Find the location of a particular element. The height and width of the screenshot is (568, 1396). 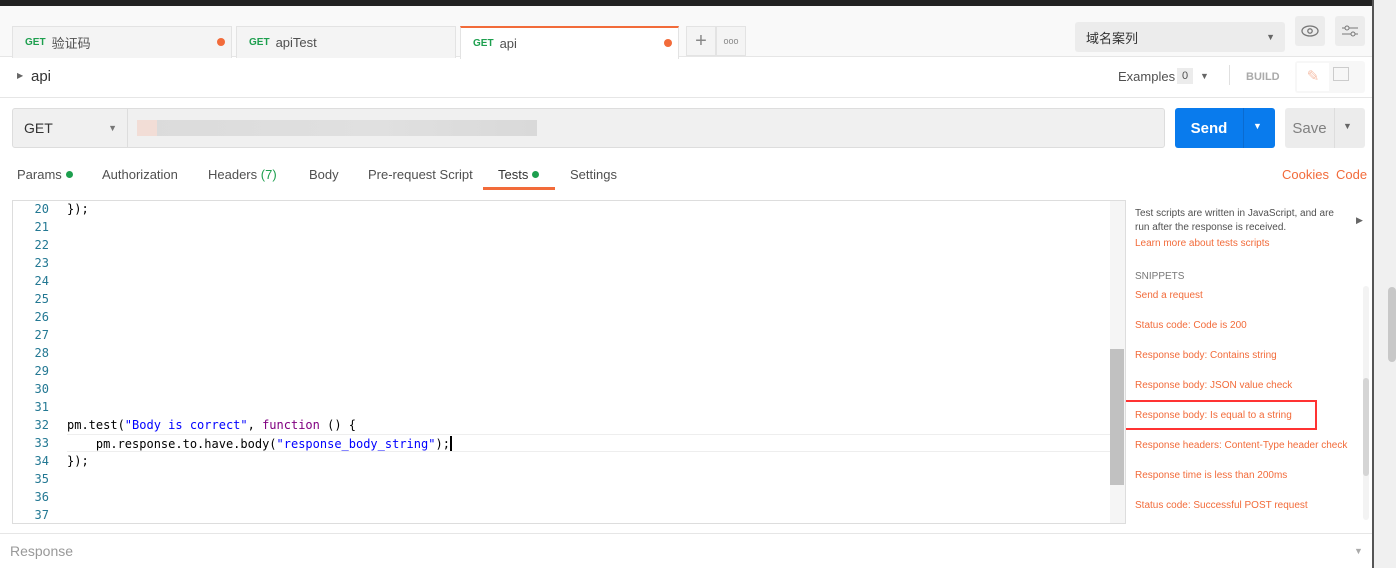

line-number: 27 is located at coordinates (41, 335).